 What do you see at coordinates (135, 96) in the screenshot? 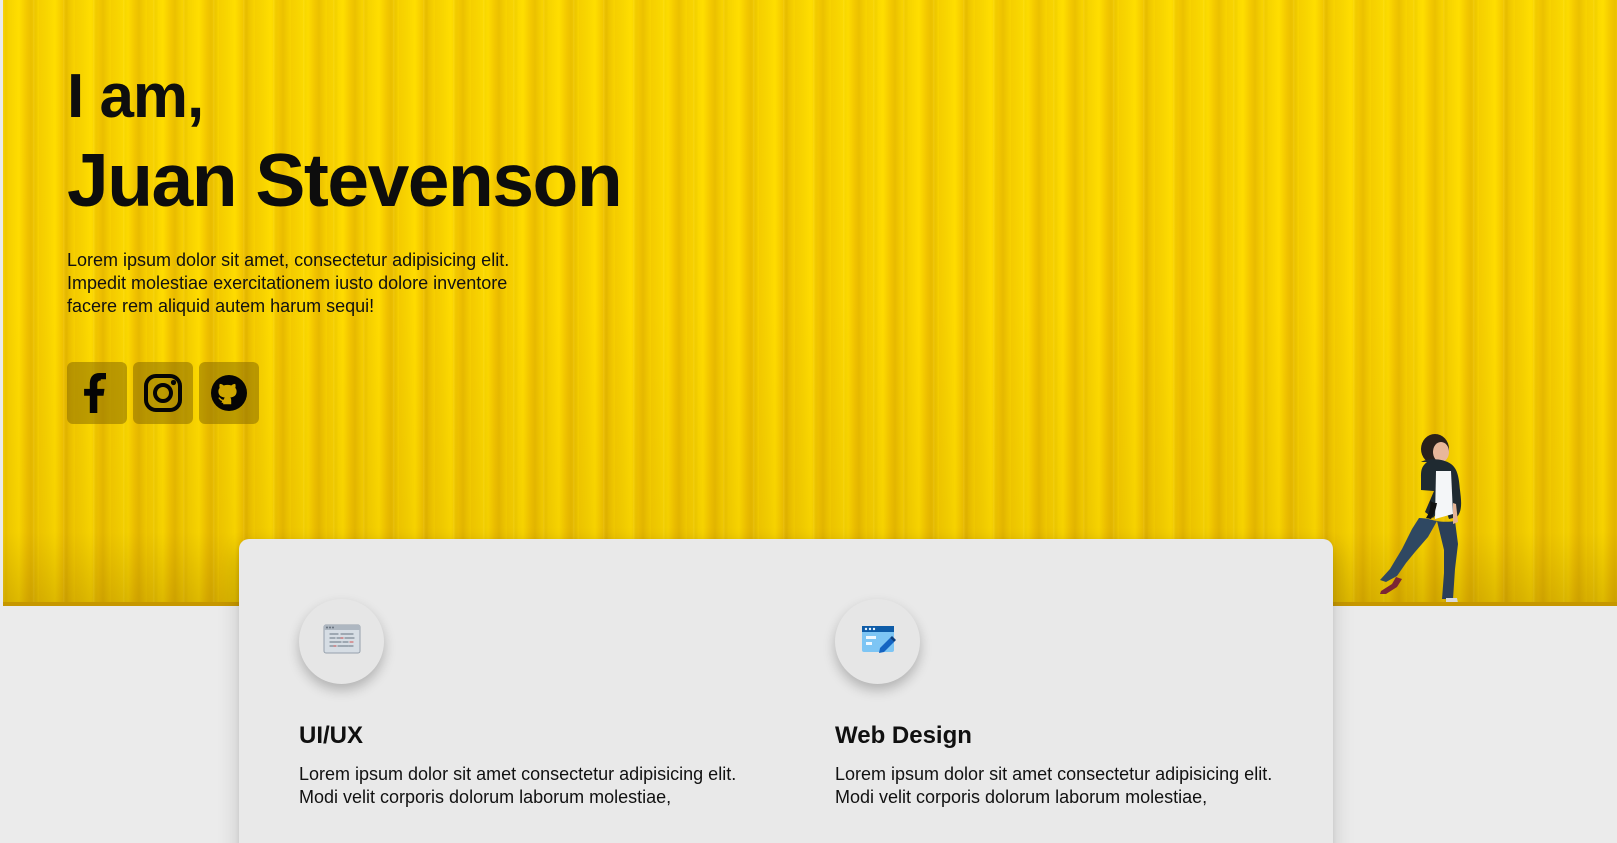
I see `intro-greeting: I am,` at bounding box center [135, 96].